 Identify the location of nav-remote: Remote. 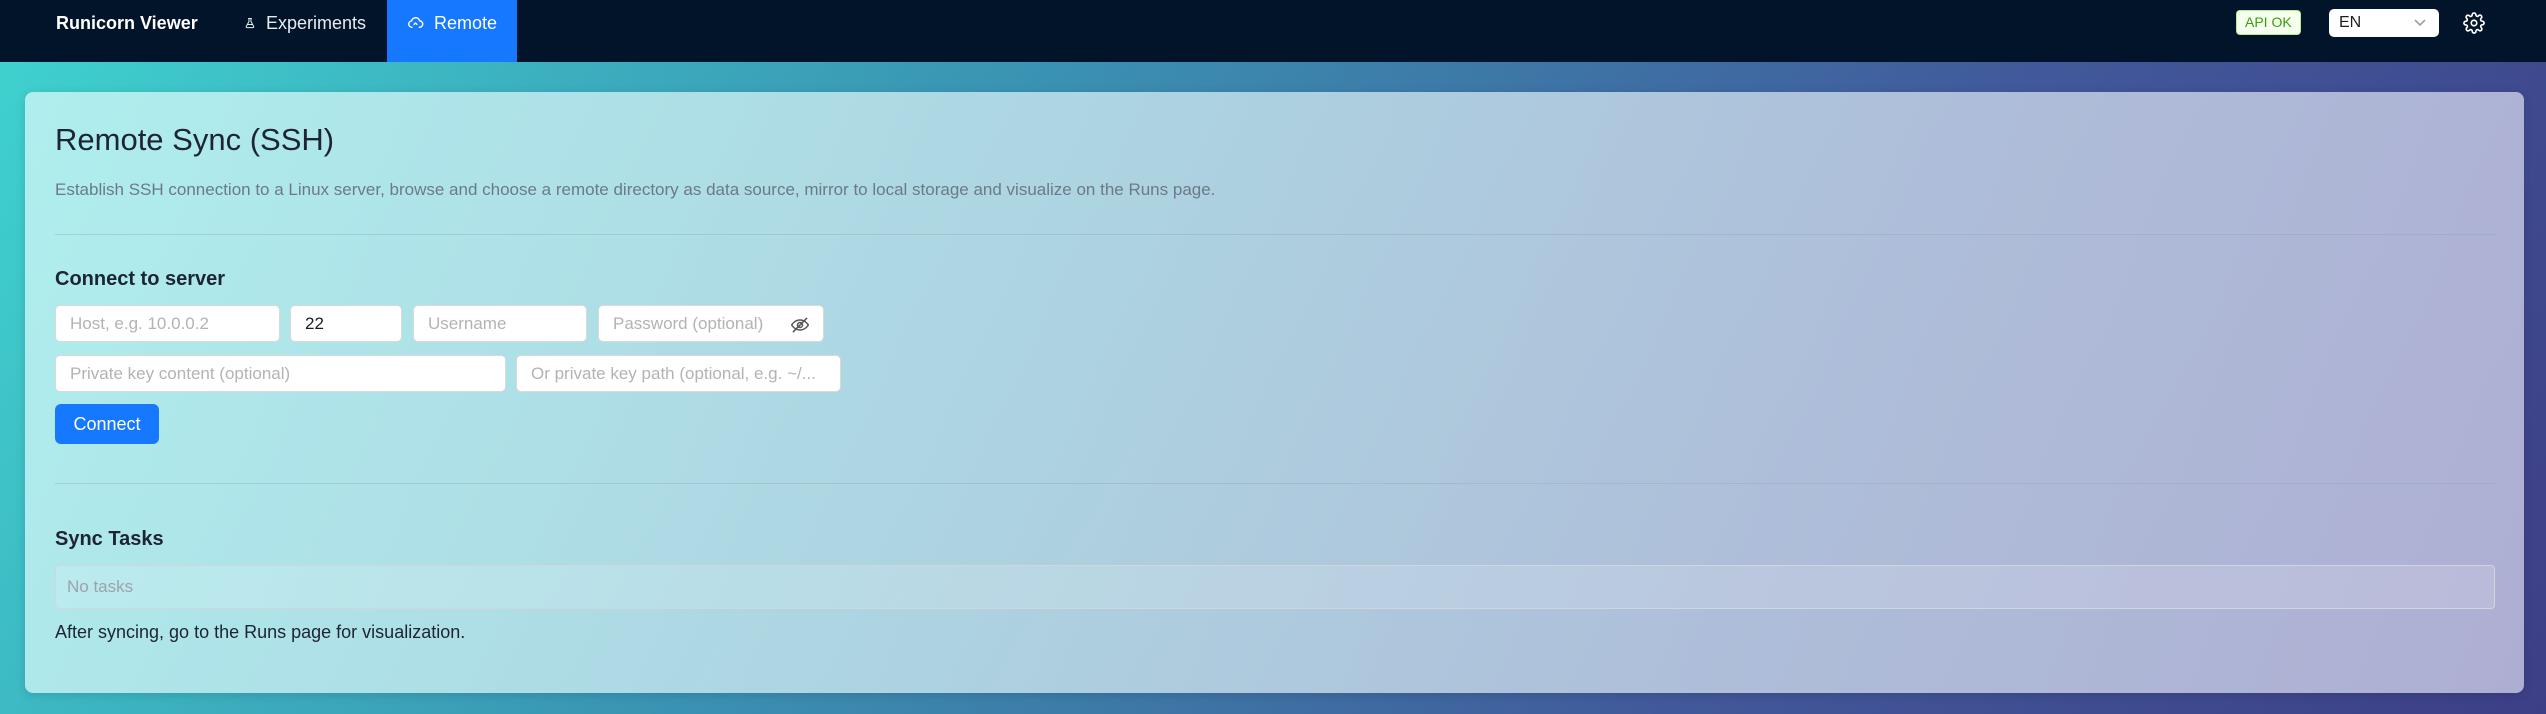
(452, 31).